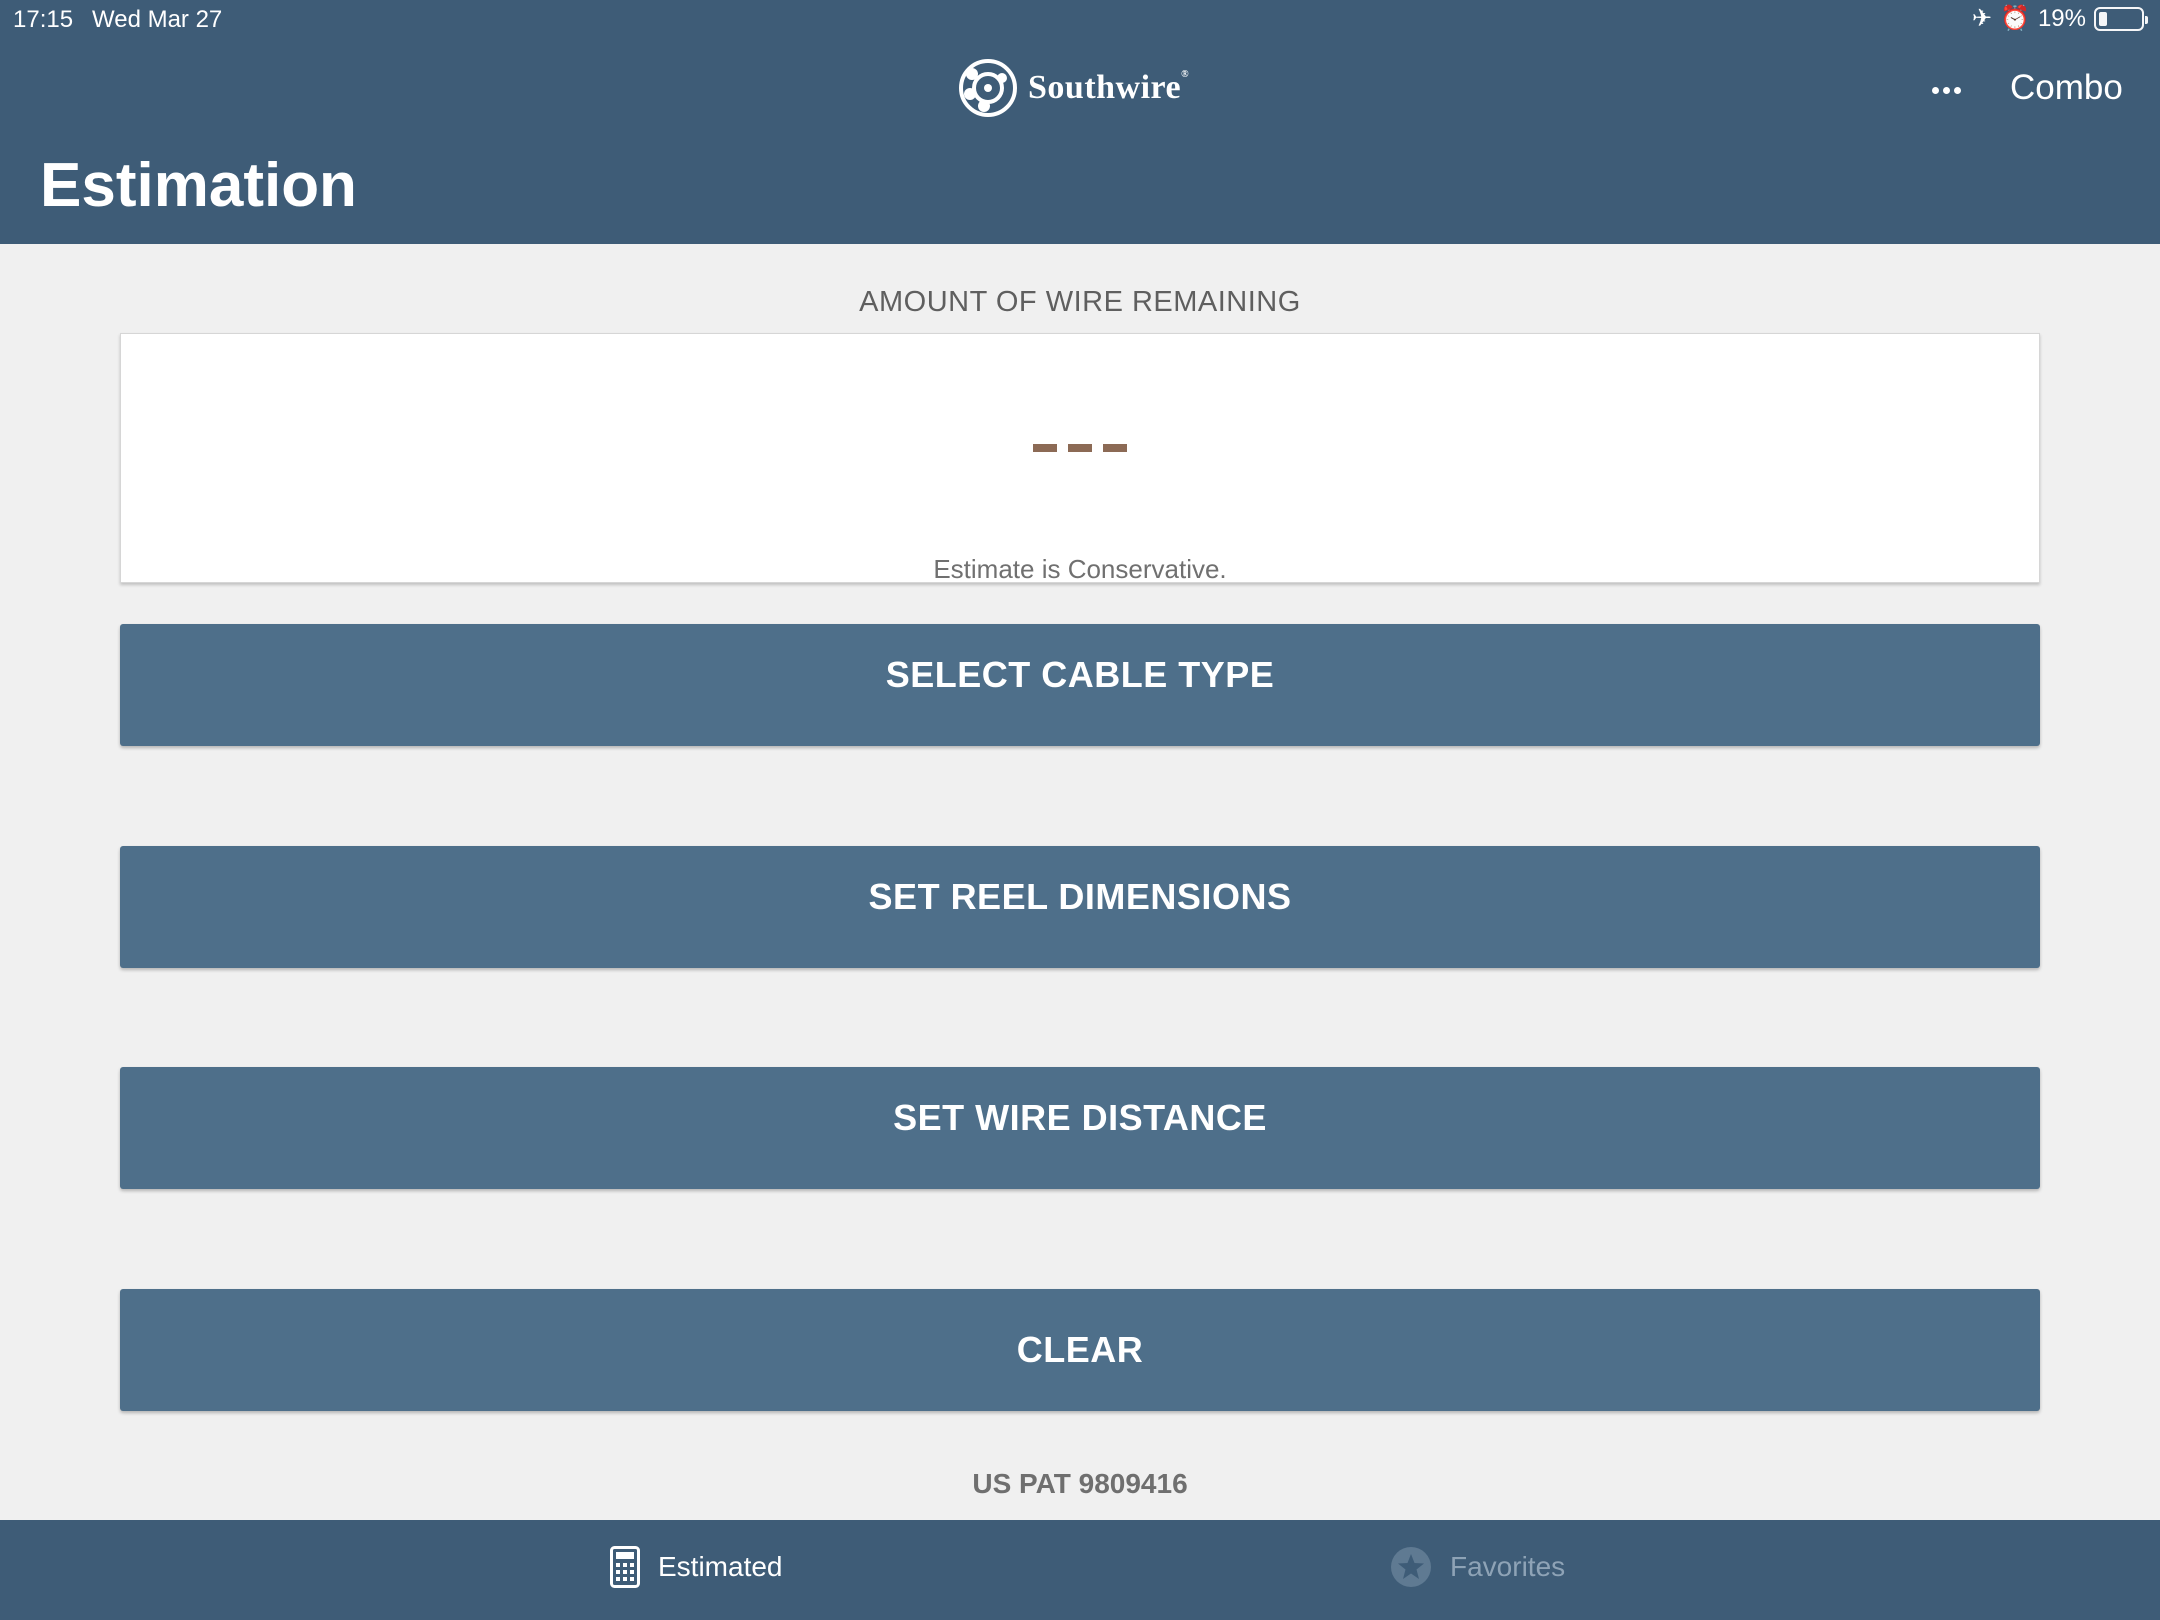 This screenshot has width=2160, height=1620. Describe the element at coordinates (988, 88) in the screenshot. I see `southwire-logo-icon` at that location.